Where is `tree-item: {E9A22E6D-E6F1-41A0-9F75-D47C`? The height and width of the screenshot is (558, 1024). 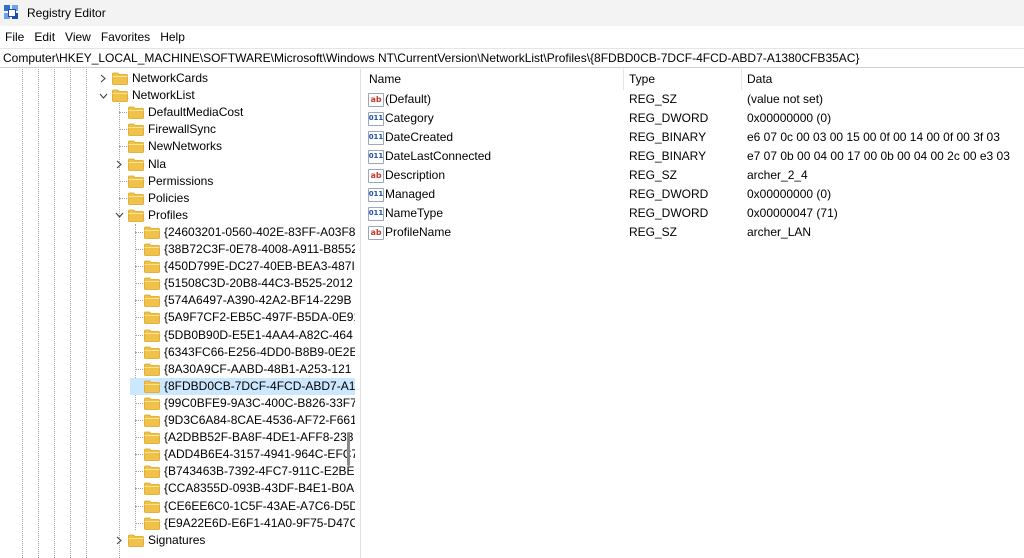
tree-item: {E9A22E6D-E6F1-41A0-9F75-D47C is located at coordinates (242, 523).